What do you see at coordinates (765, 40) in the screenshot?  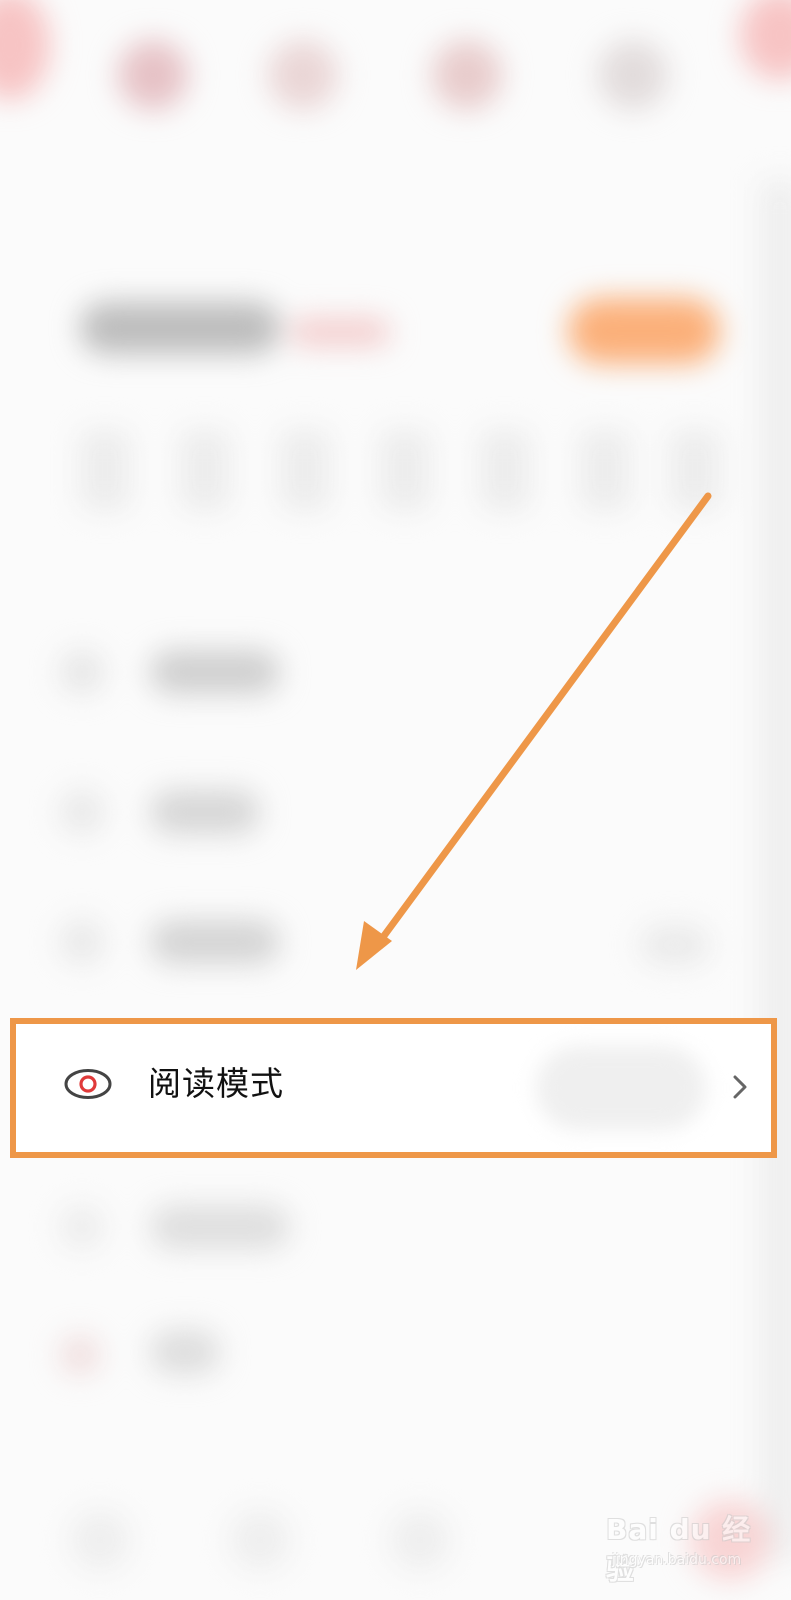 I see `blurred-corner-right` at bounding box center [765, 40].